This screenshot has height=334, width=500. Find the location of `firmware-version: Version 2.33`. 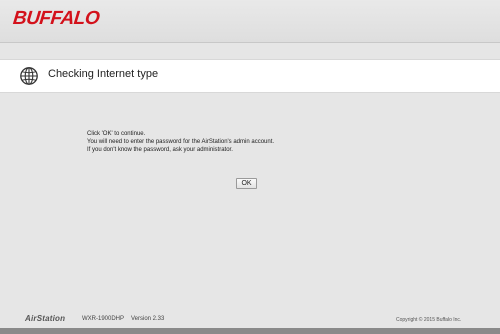

firmware-version: Version 2.33 is located at coordinates (148, 319).